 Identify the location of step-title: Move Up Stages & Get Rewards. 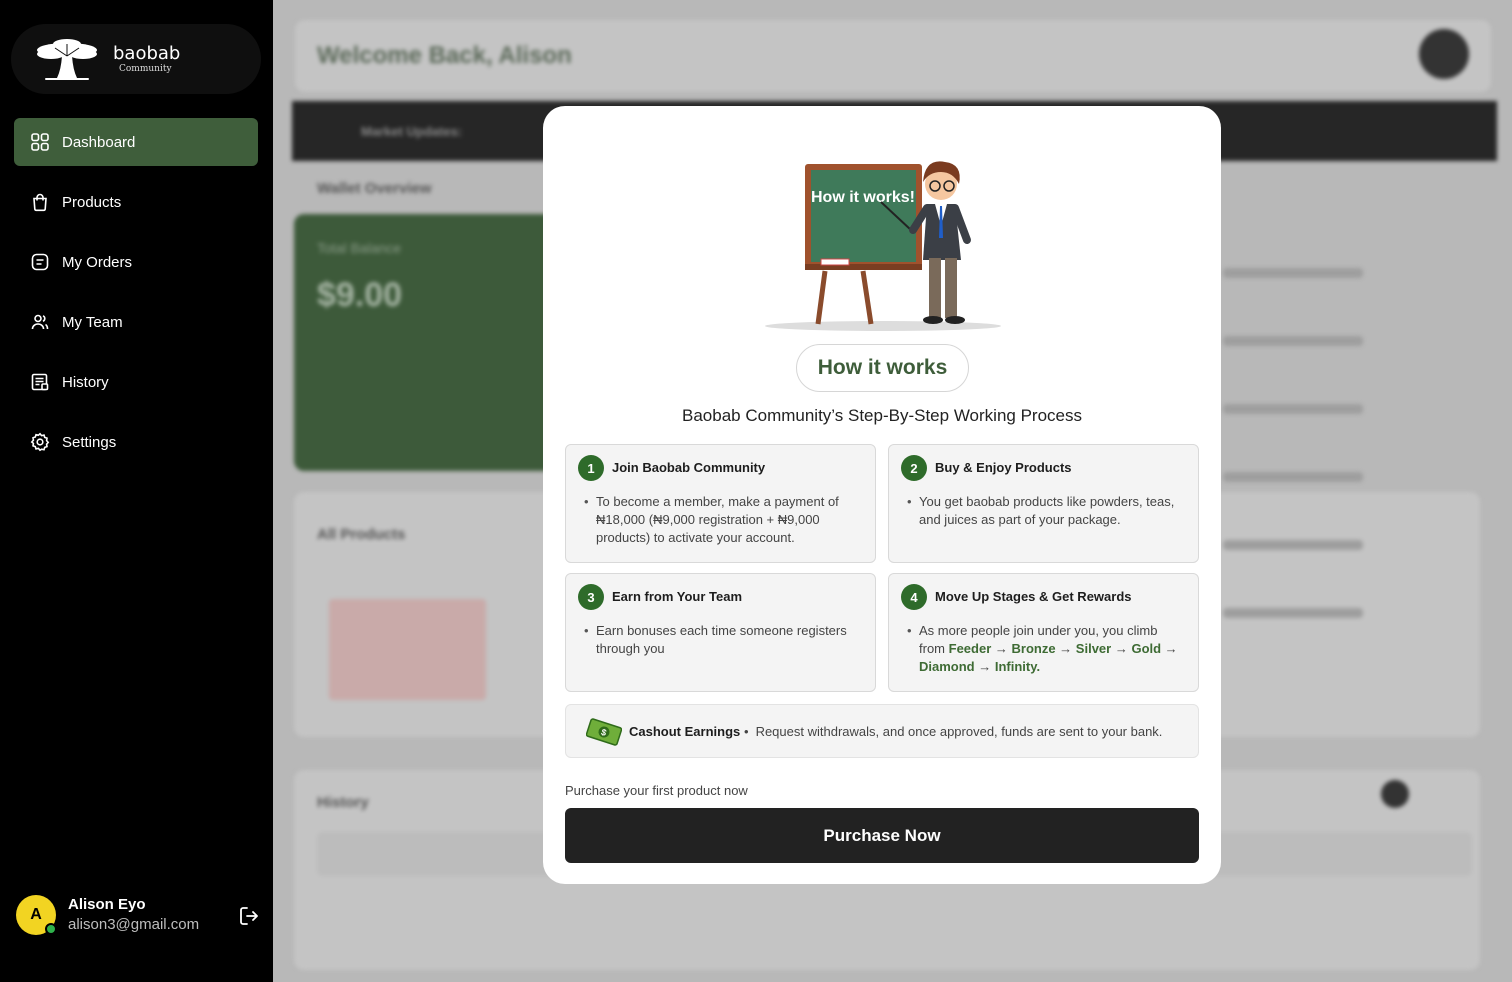
(1033, 596).